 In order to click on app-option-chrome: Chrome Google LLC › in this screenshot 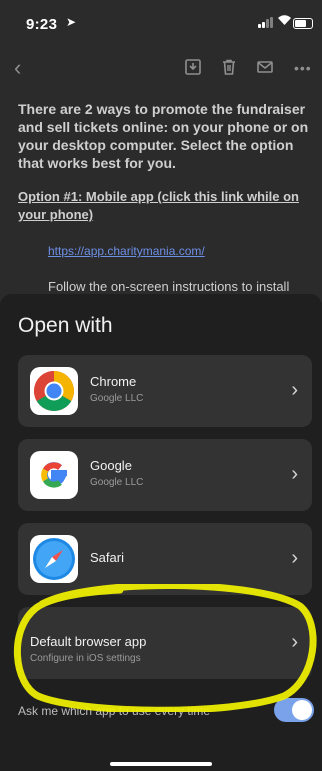, I will do `click(165, 391)`.